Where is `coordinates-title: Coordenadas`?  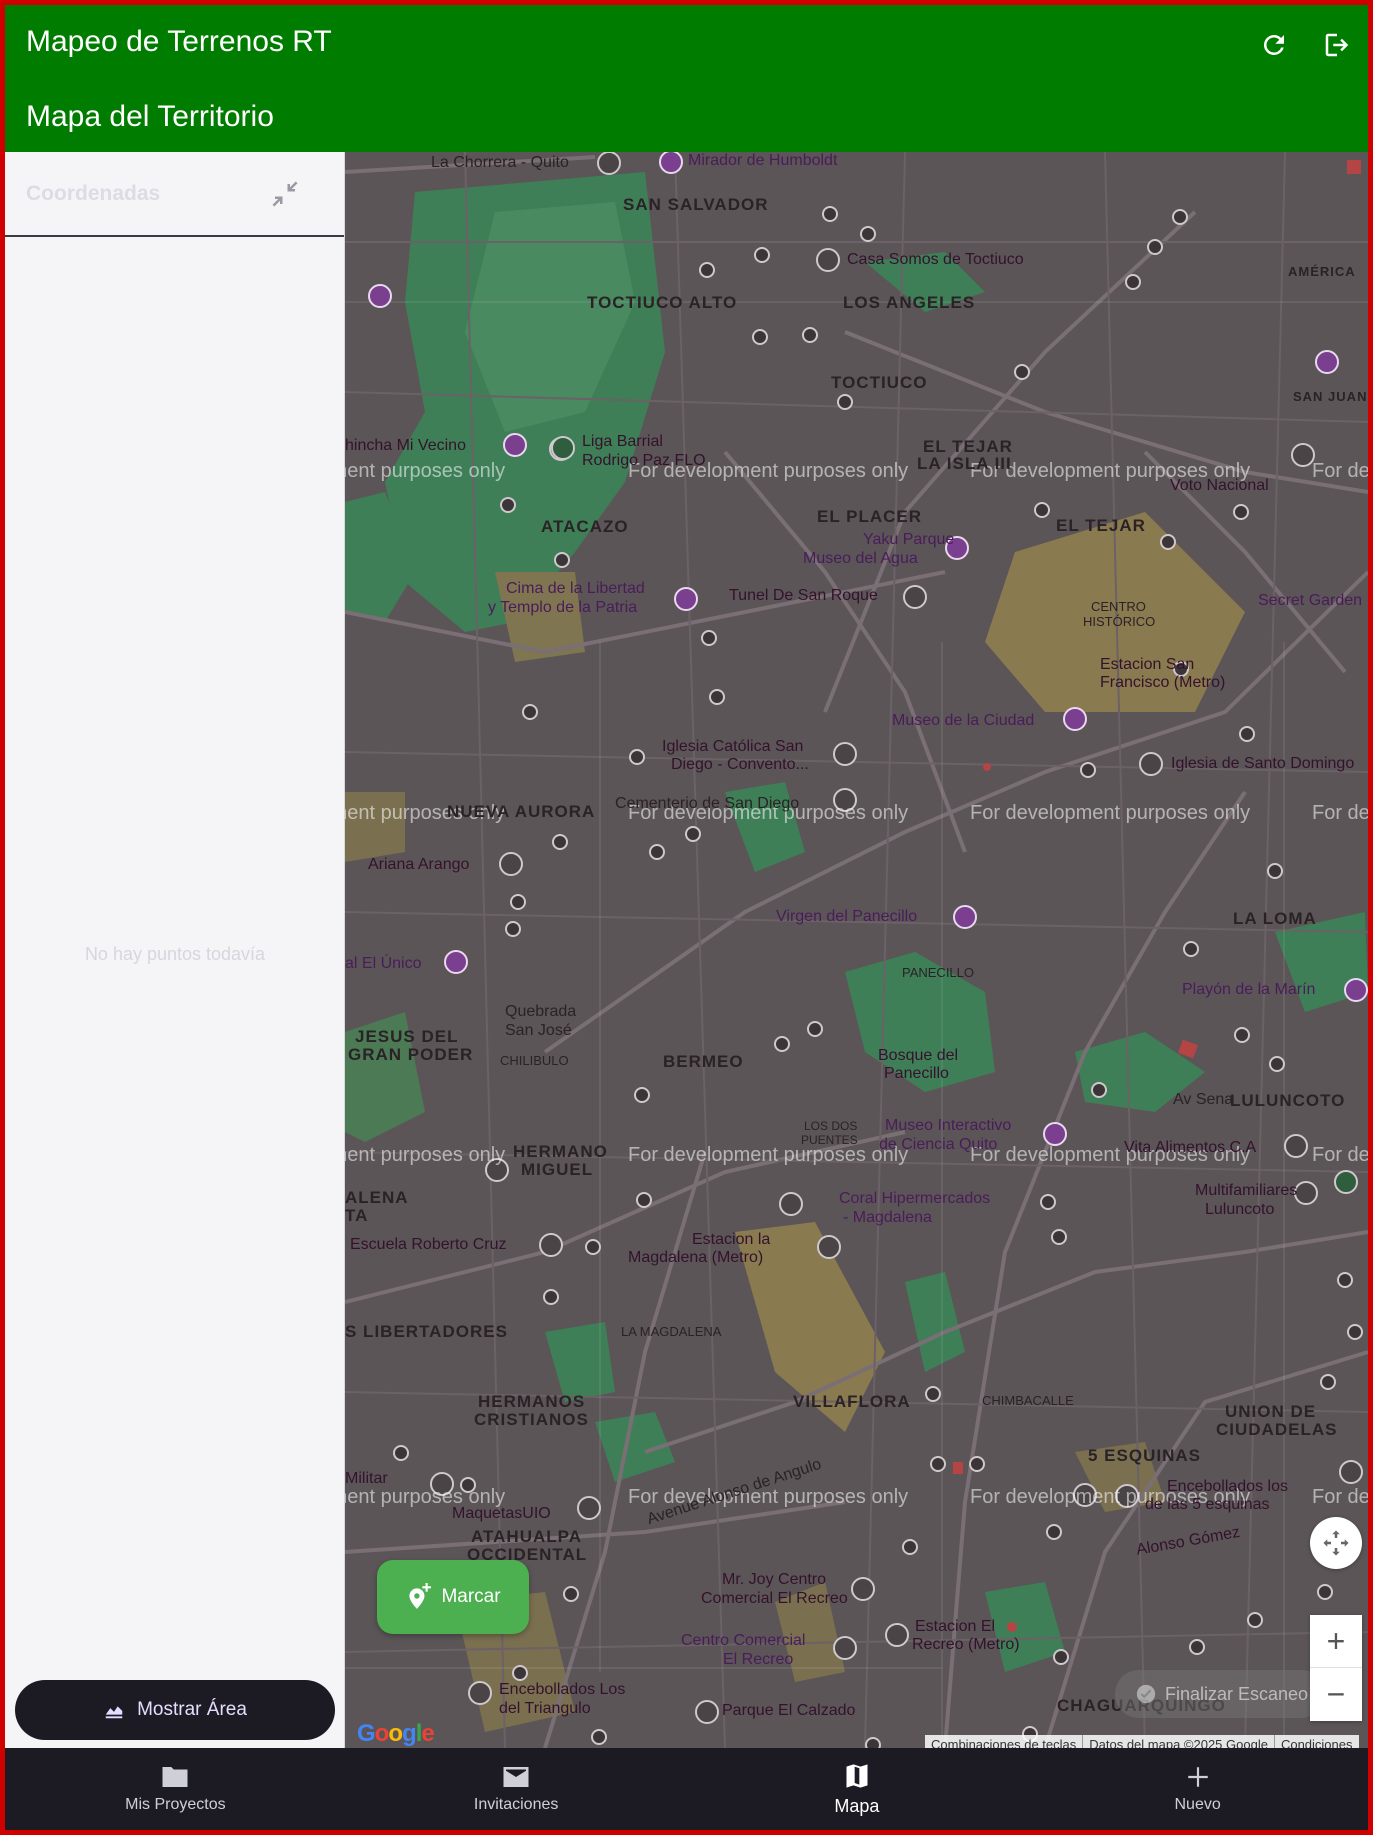
coordinates-title: Coordenadas is located at coordinates (93, 193).